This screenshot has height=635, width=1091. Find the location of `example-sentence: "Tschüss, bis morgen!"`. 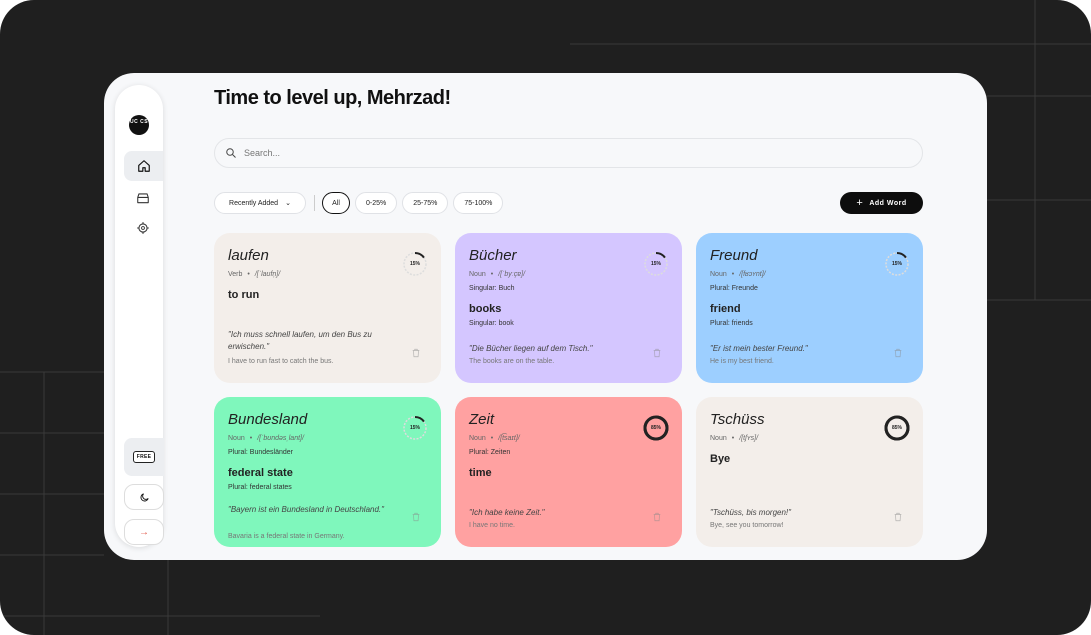

example-sentence: "Tschüss, bis morgen!" is located at coordinates (750, 512).